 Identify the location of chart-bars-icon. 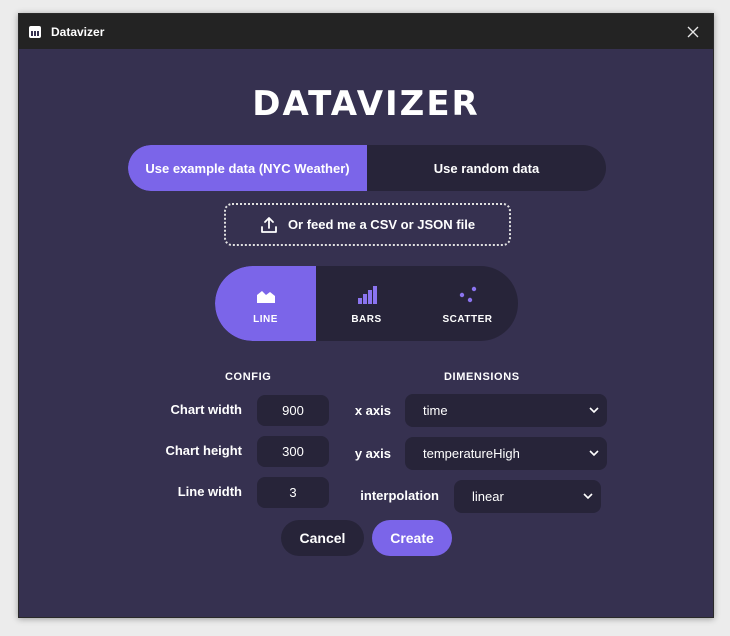
(35, 31).